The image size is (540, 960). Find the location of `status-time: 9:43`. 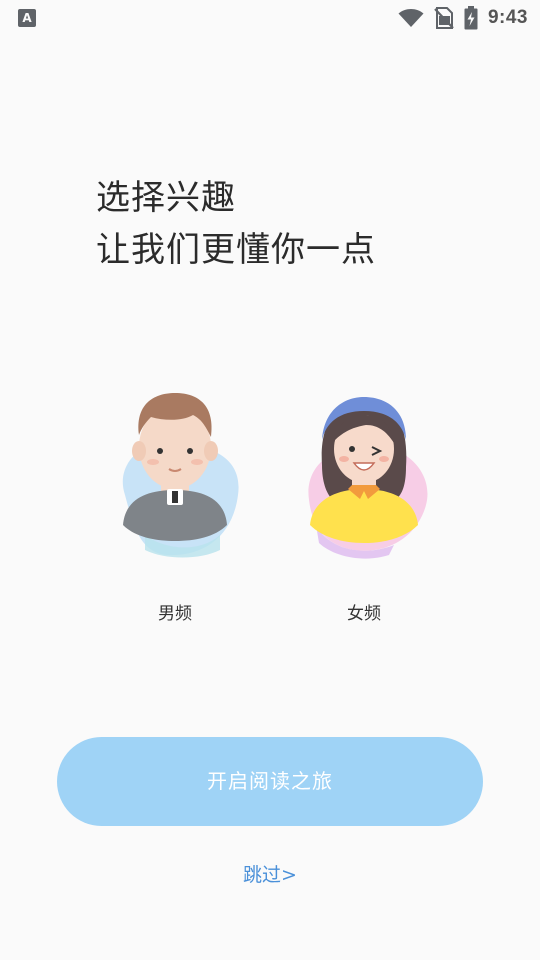

status-time: 9:43 is located at coordinates (507, 17).